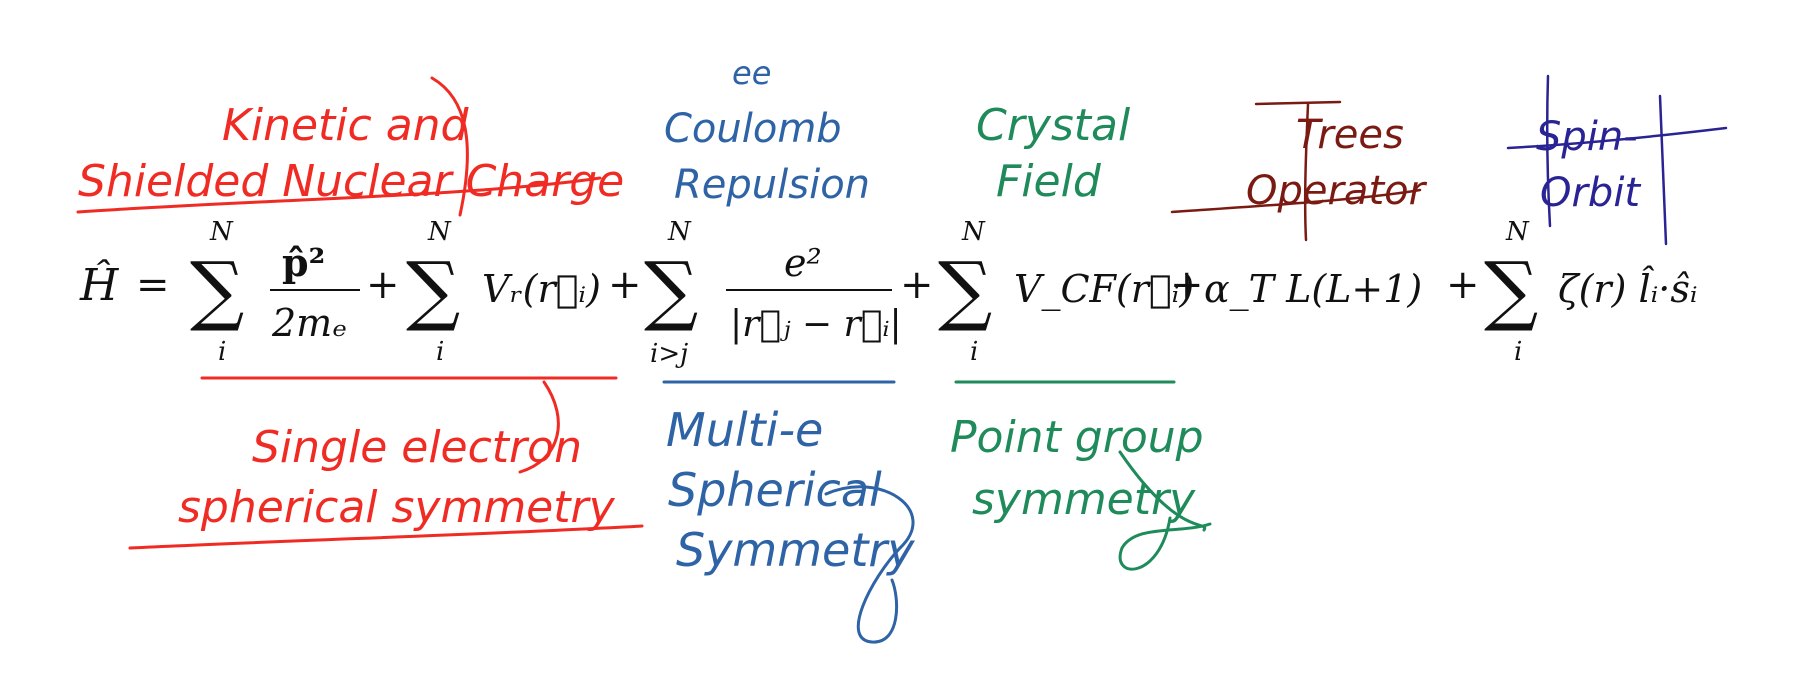 The height and width of the screenshot is (696, 1794). I want to click on plus-5: +, so click(1463, 285).